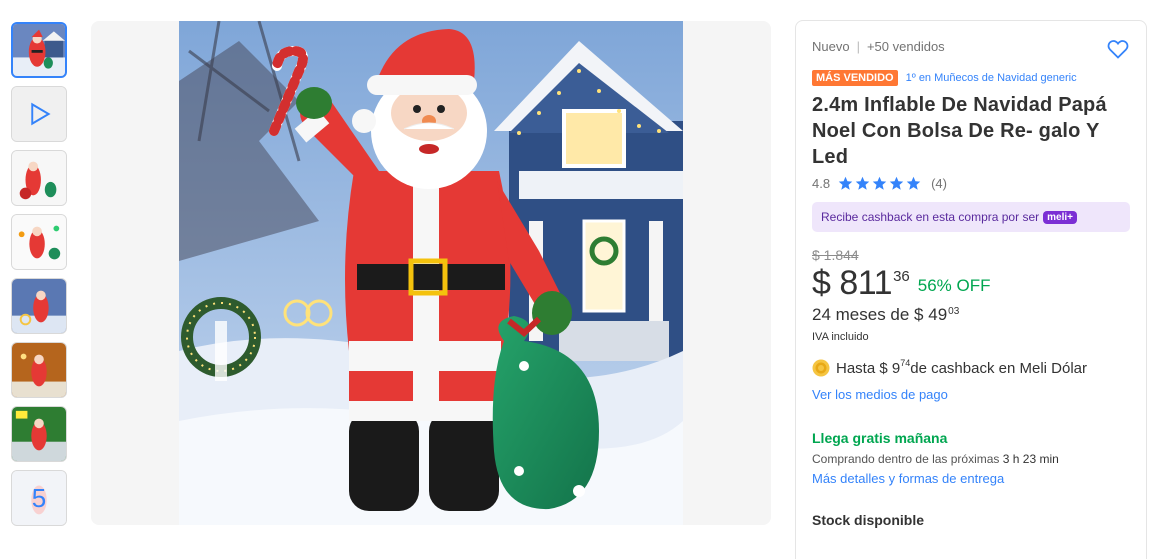 This screenshot has height=559, width=1154. I want to click on more-images-count: 5, so click(39, 498).